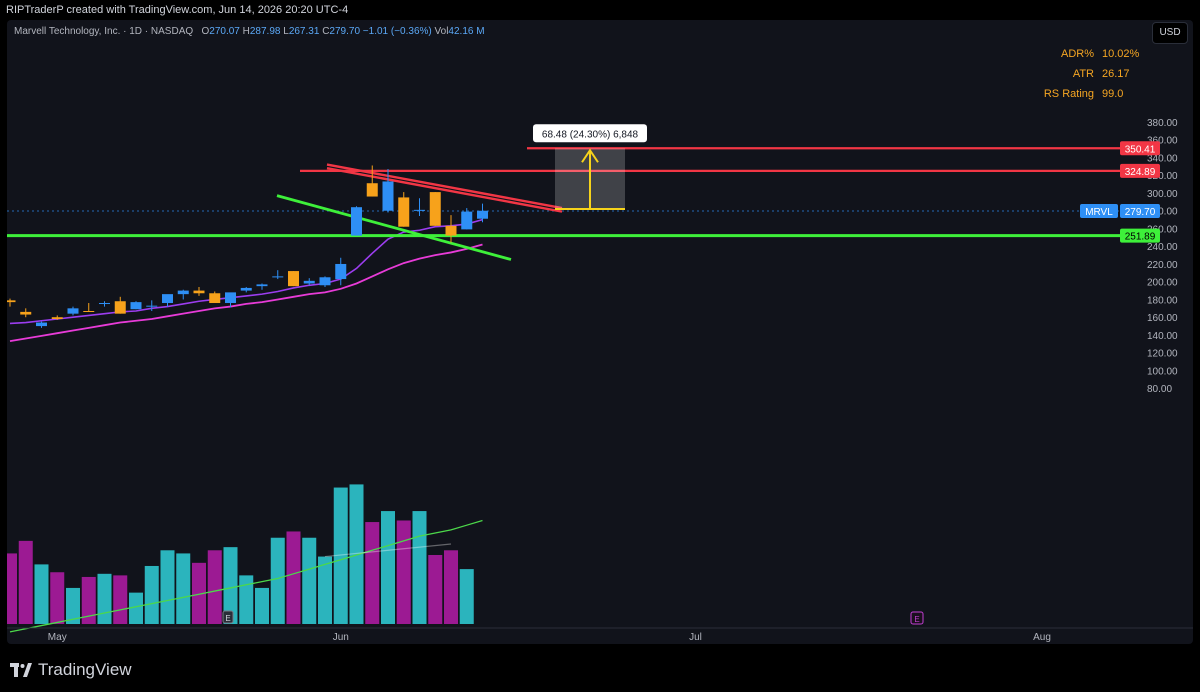 The image size is (1200, 692). I want to click on x-tick-label: Jun, so click(341, 637).